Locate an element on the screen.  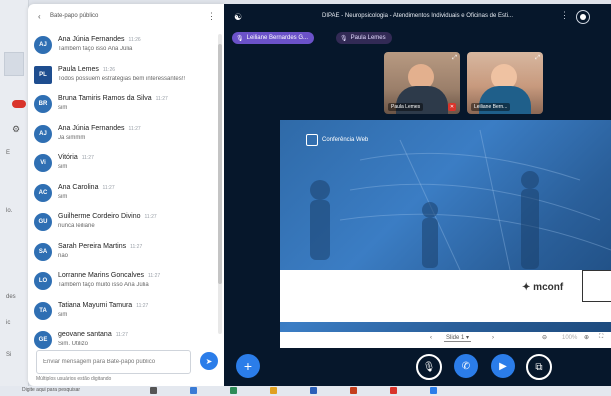
more-options-icon: ⋮ is located at coordinates (211, 16).